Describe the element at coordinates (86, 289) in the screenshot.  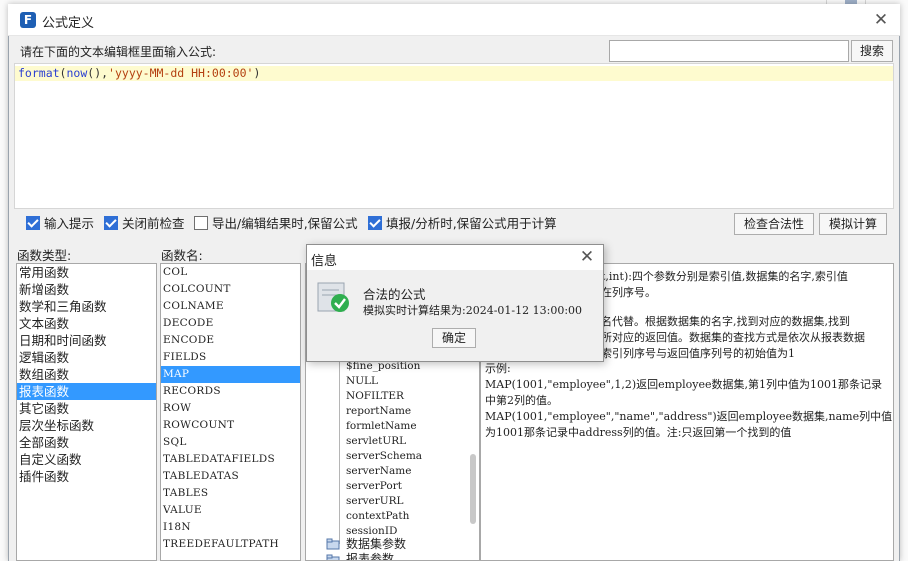
I see `list-item: 新增函数` at that location.